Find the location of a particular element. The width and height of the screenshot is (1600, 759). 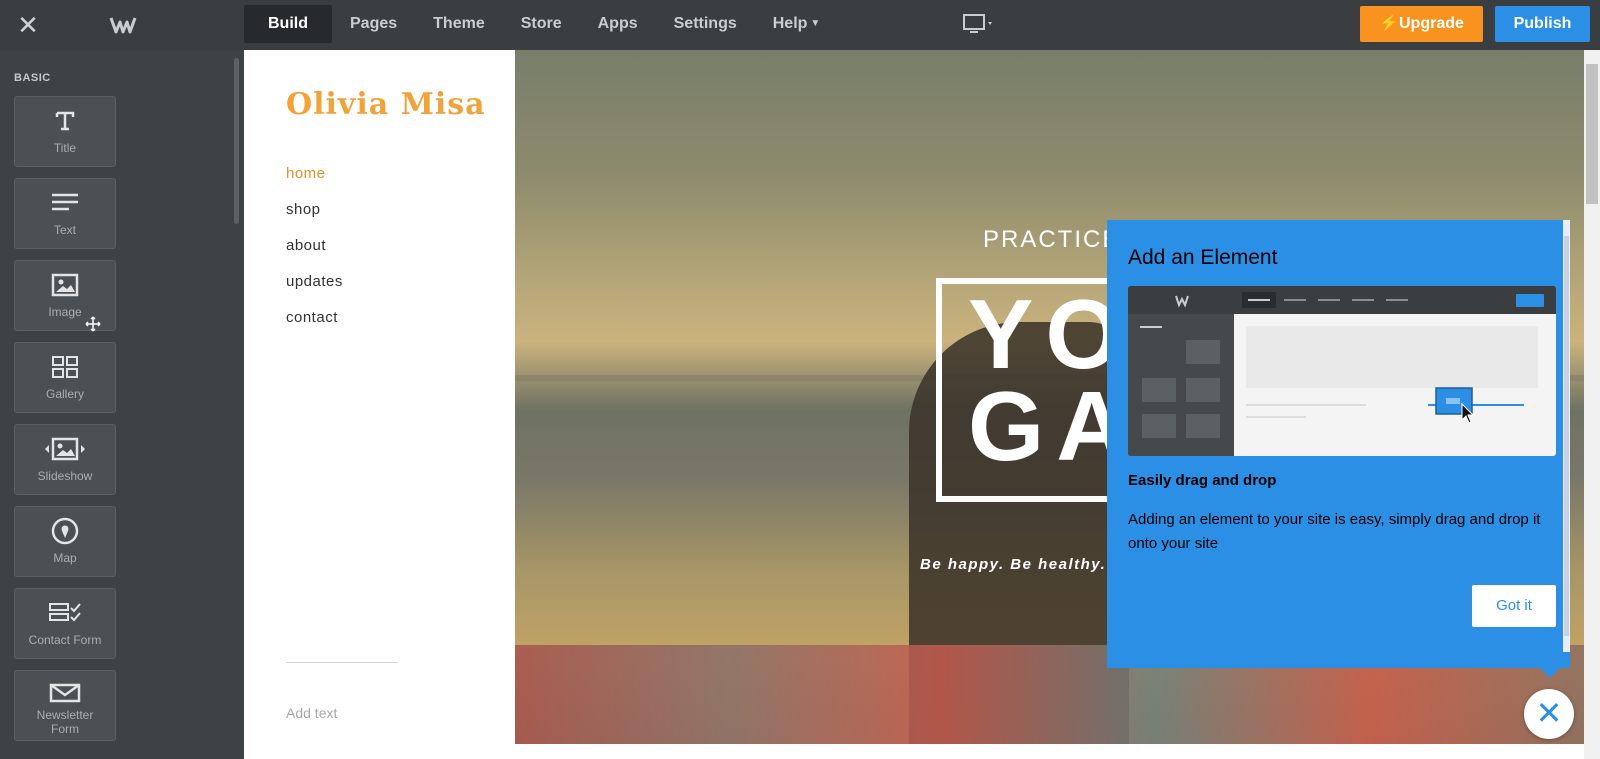

popover-subtitle: Easily drag and drop is located at coordinates (1202, 480).